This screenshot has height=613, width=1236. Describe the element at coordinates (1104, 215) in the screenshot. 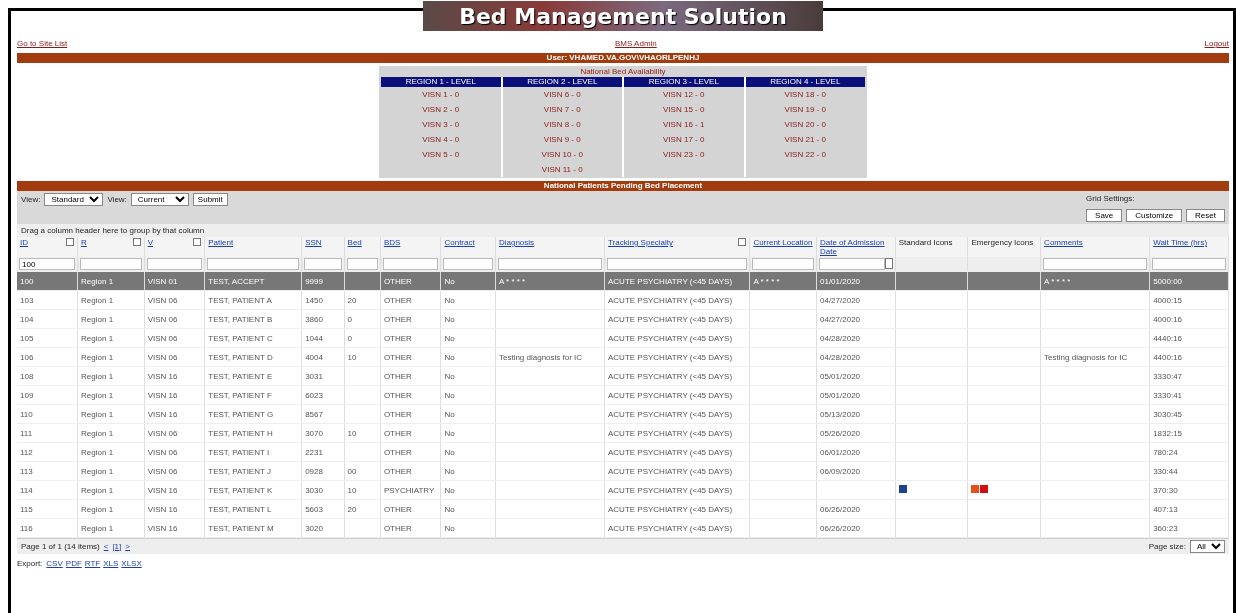

I see `grid-button: Save` at that location.